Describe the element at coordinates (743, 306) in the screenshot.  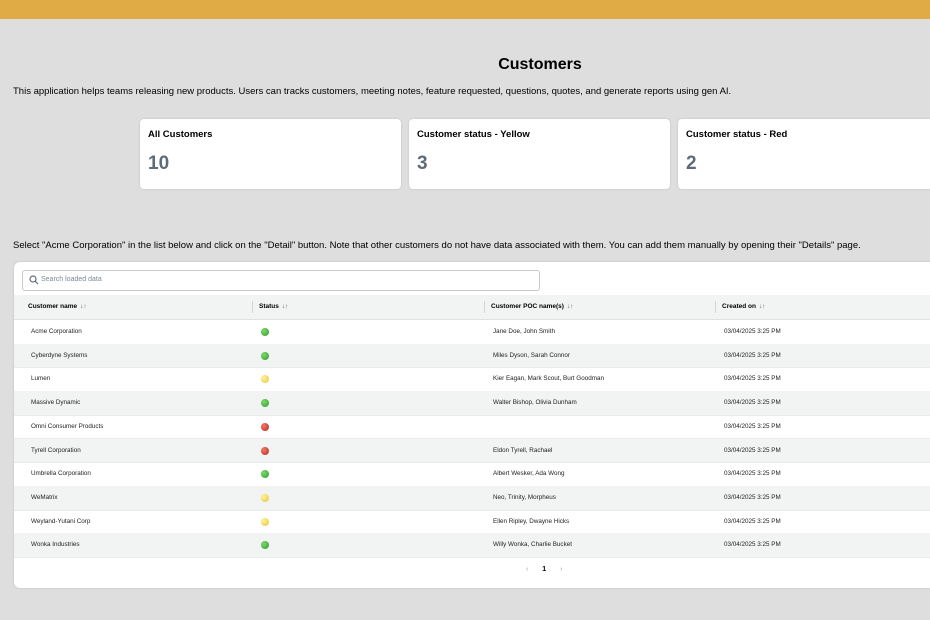
I see `column-header-created-on: Created on ↓↑` at that location.